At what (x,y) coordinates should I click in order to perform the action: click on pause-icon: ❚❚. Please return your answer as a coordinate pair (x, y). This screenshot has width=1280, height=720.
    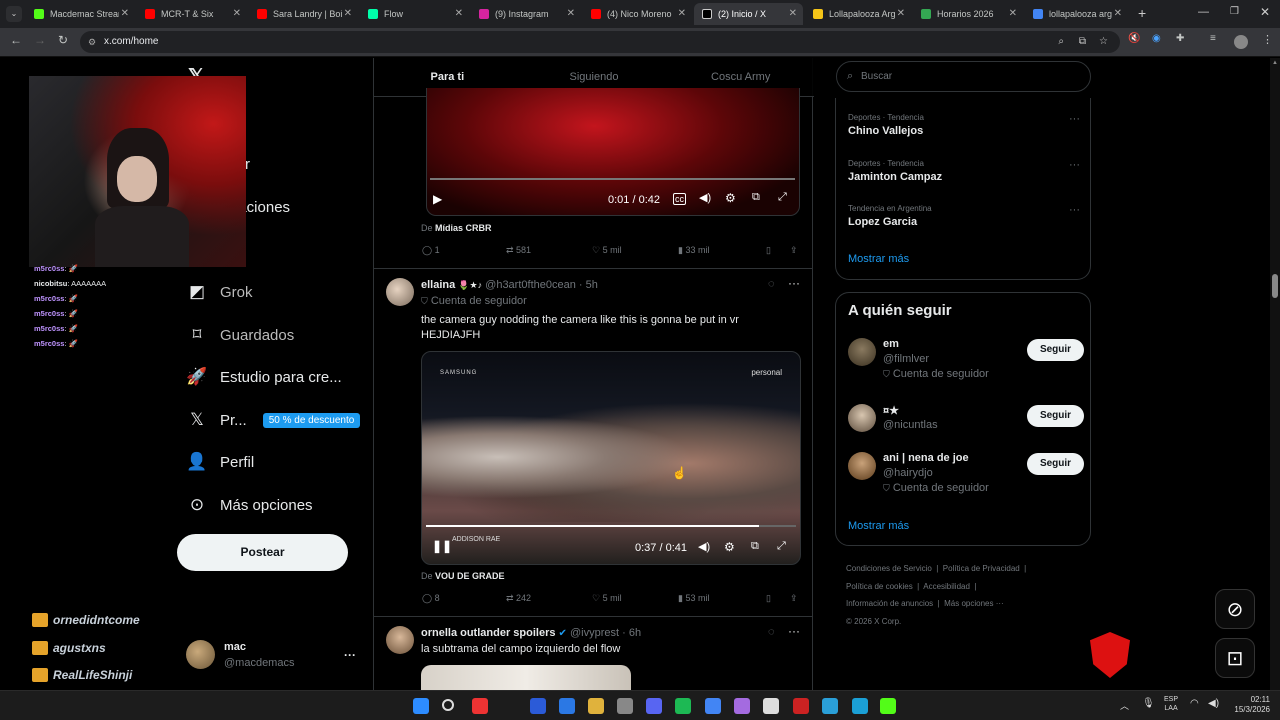
    Looking at the image, I should click on (442, 546).